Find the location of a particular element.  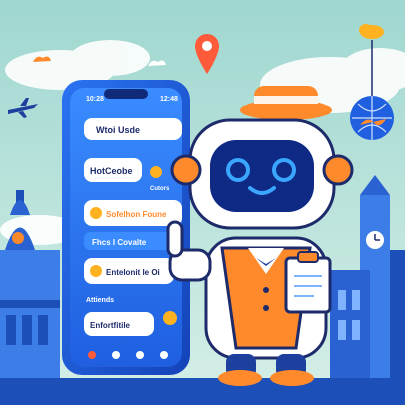

chat-bubble-text: Wtoi Usde is located at coordinates (118, 130).